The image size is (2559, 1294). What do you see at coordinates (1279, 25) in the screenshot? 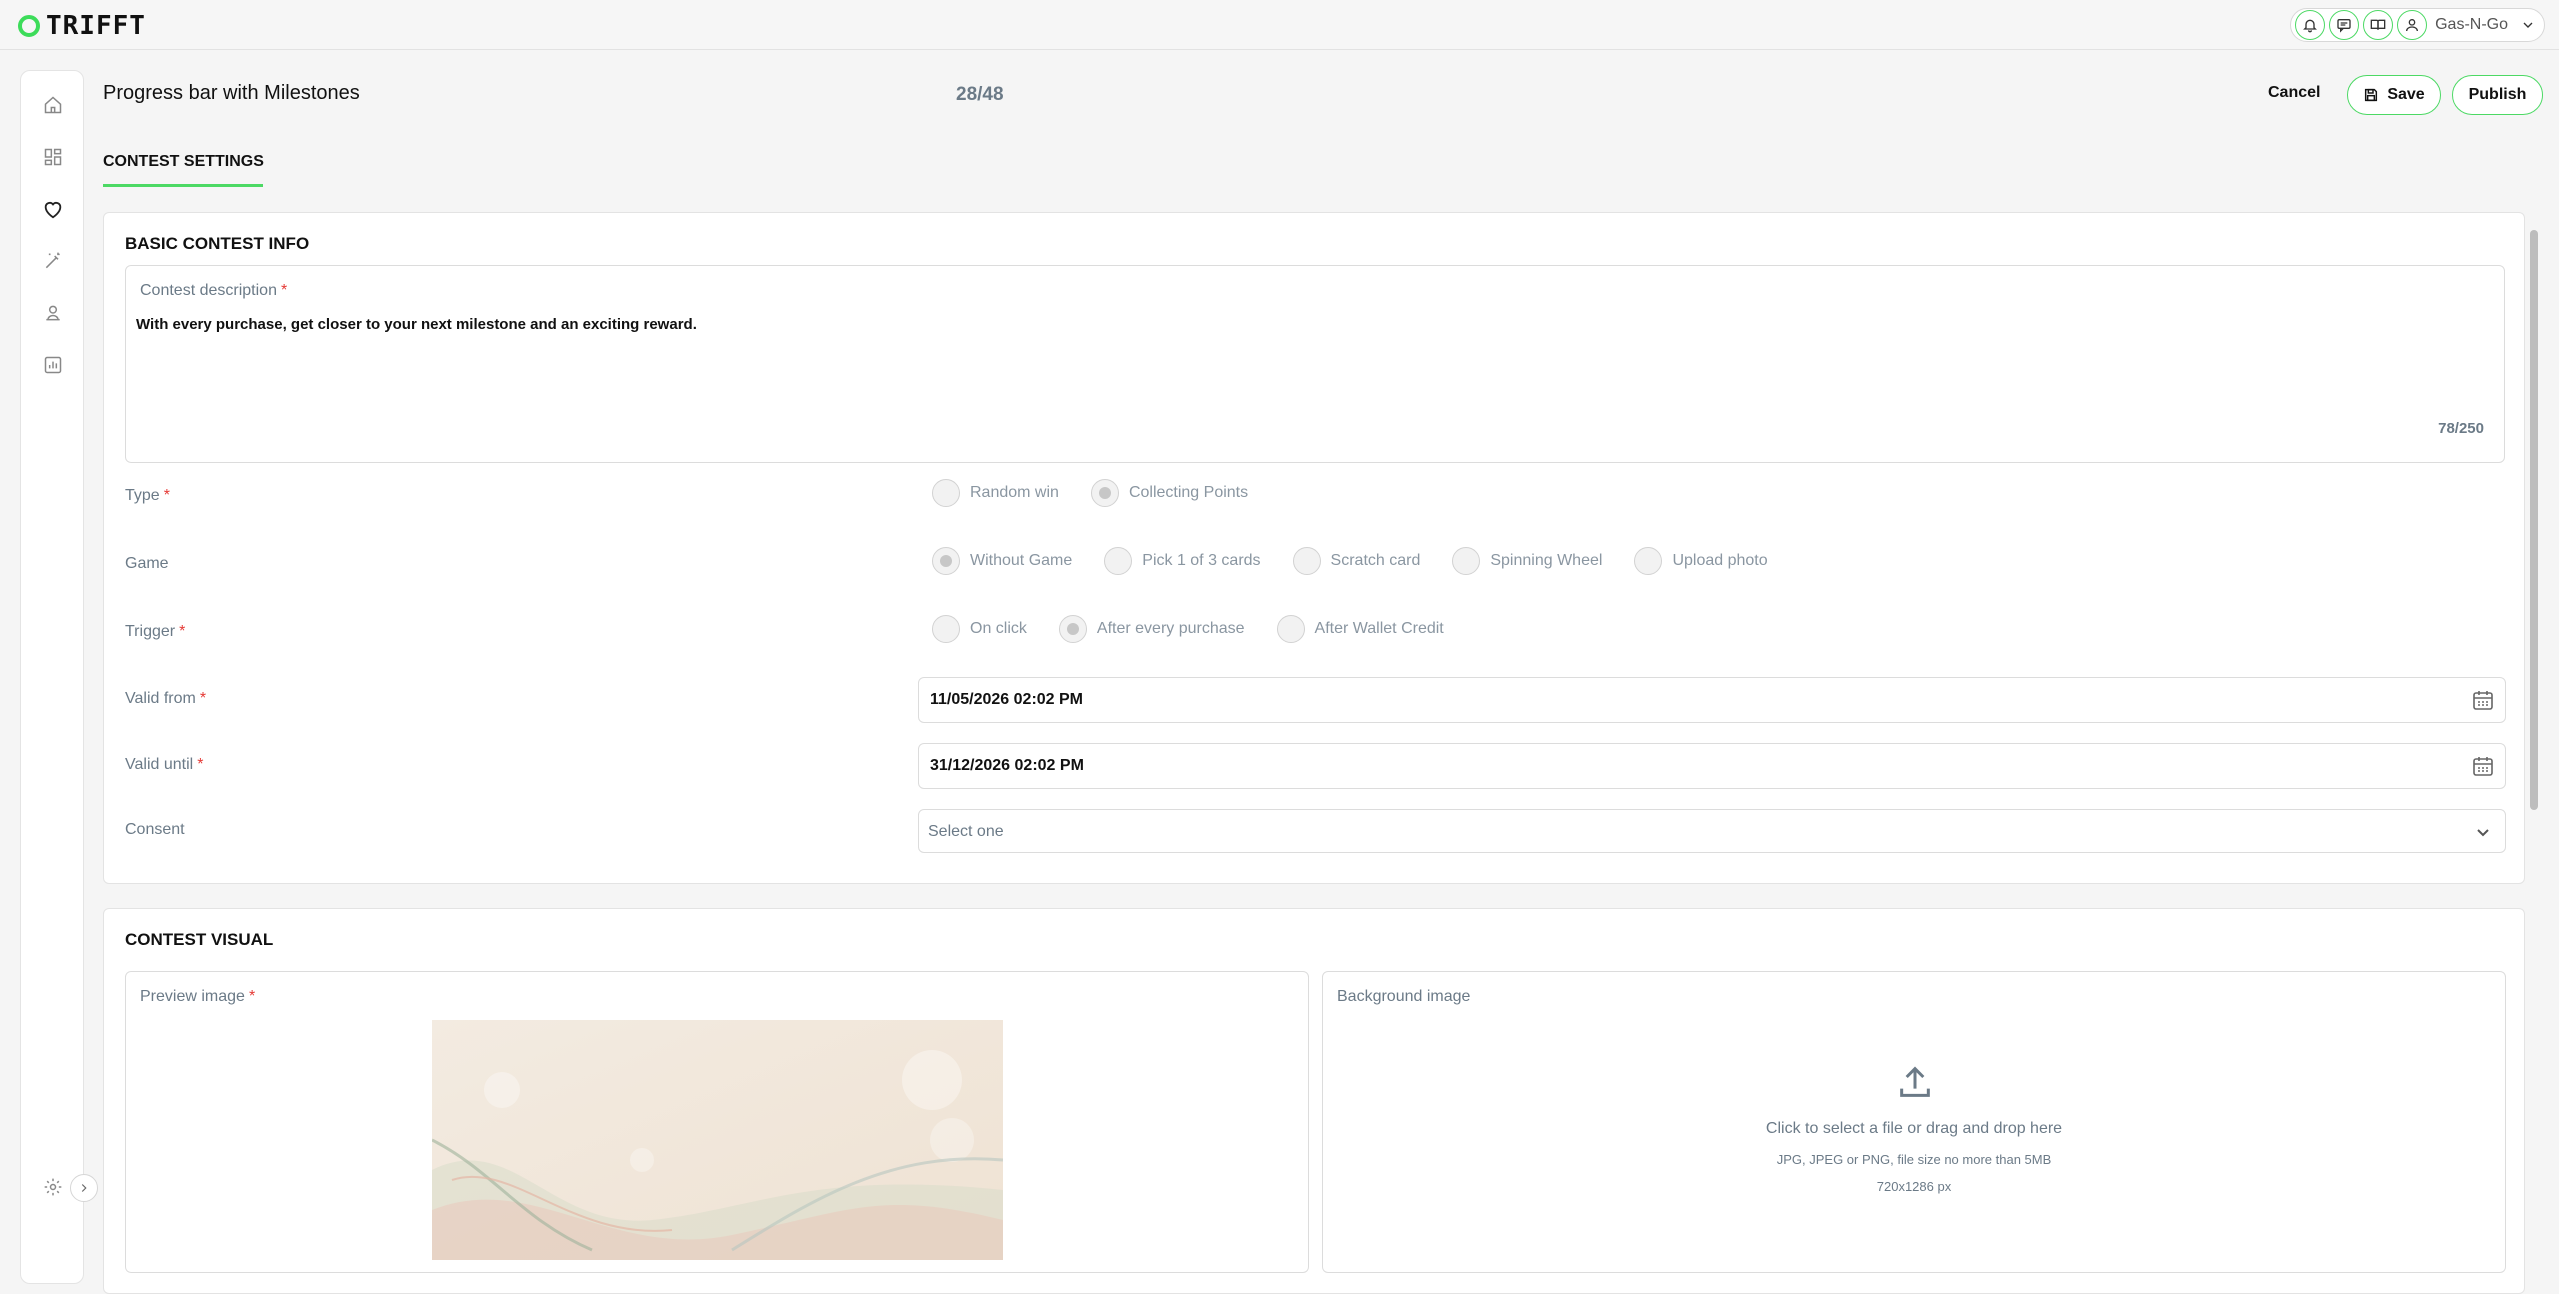
I see `top-bar: TRIFFT Gas-N-Go` at bounding box center [1279, 25].